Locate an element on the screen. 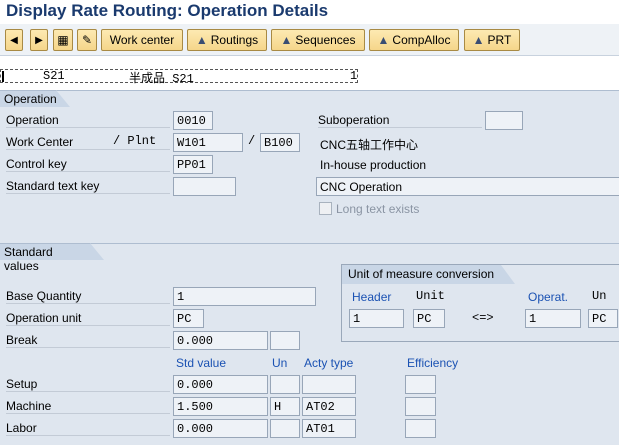 This screenshot has height=445, width=619. suboperation-field is located at coordinates (504, 120).